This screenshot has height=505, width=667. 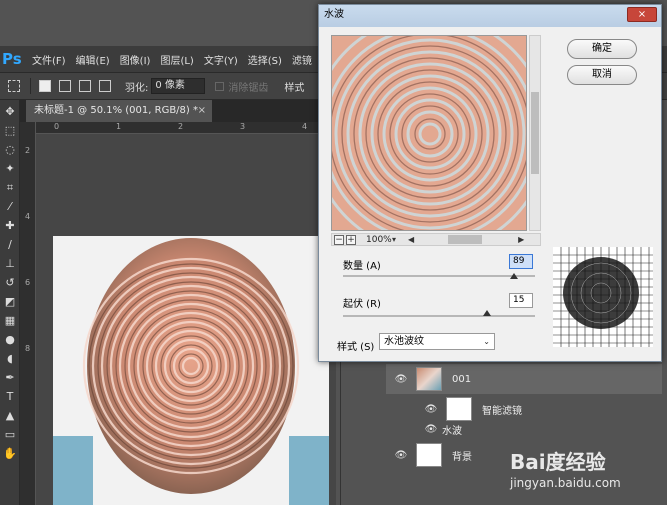 I want to click on document-tab: 未标题-1 @ 50.1% (001, RGB/8) * ×, so click(x=119, y=111).